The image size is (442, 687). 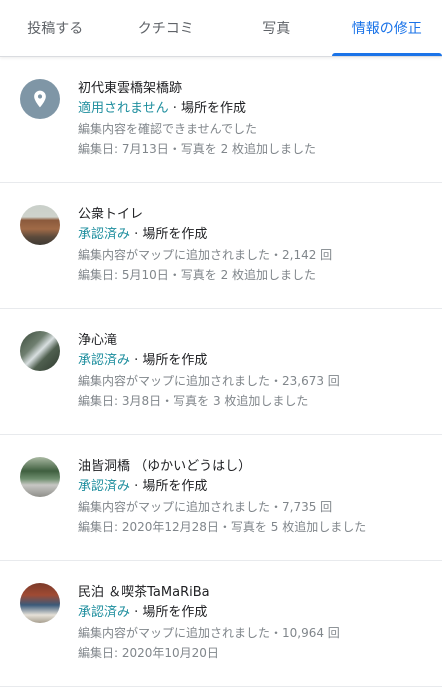 I want to click on edit-result: 編集内容がマップに追加されました・7,735 回, so click(x=252, y=507).